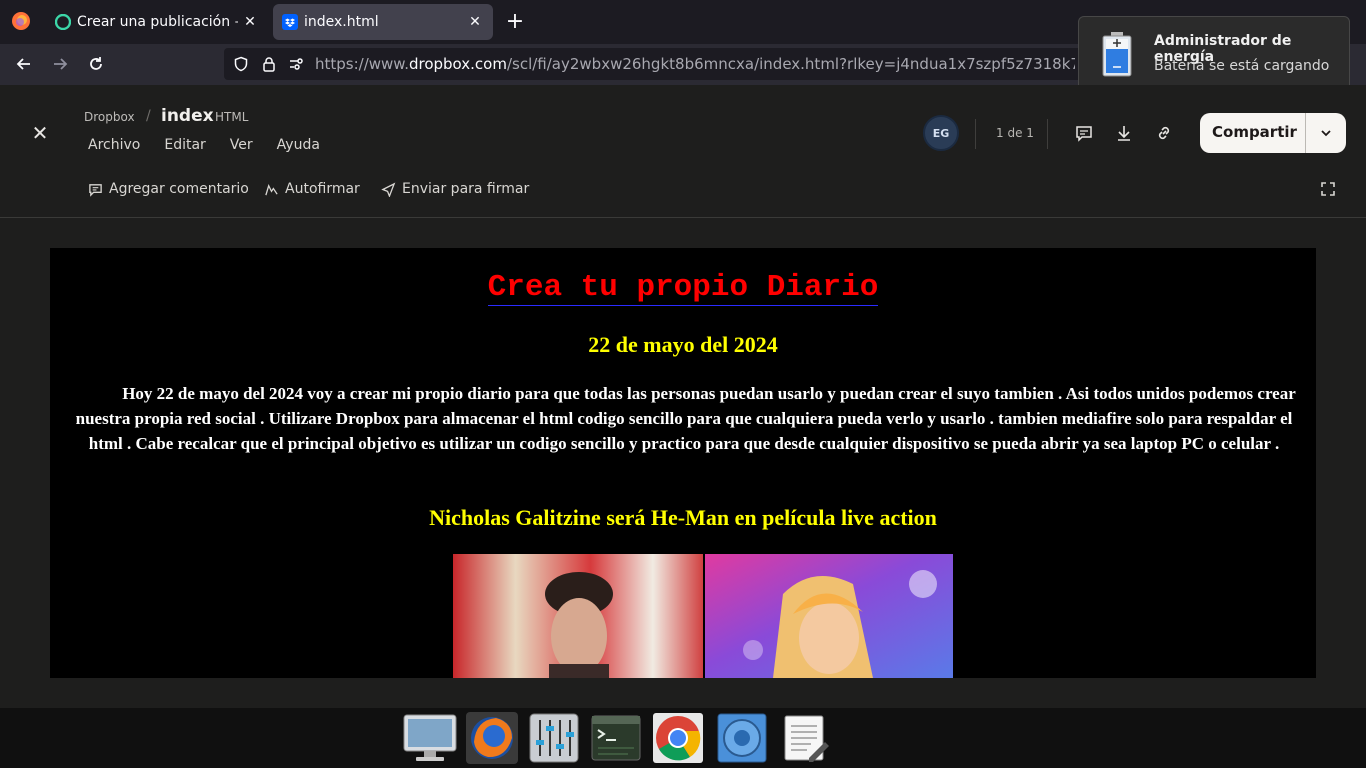 The image size is (1366, 768). What do you see at coordinates (742, 738) in the screenshot?
I see `chromium-icon` at bounding box center [742, 738].